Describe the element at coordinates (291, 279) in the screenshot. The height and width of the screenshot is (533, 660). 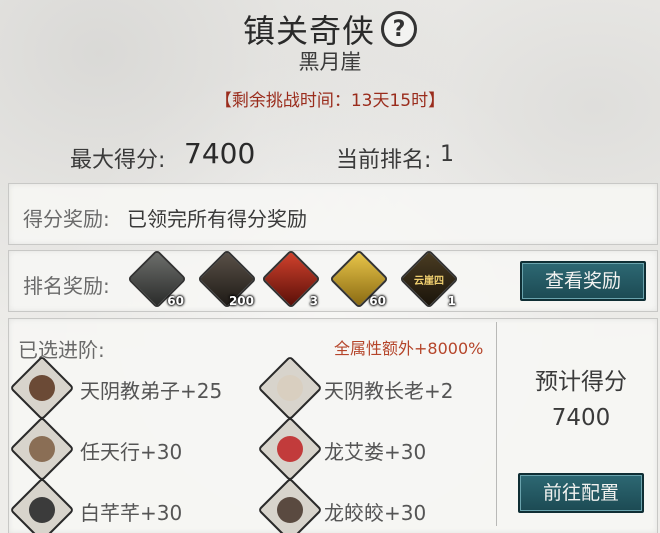
I see `reward-red-ore: 3` at that location.